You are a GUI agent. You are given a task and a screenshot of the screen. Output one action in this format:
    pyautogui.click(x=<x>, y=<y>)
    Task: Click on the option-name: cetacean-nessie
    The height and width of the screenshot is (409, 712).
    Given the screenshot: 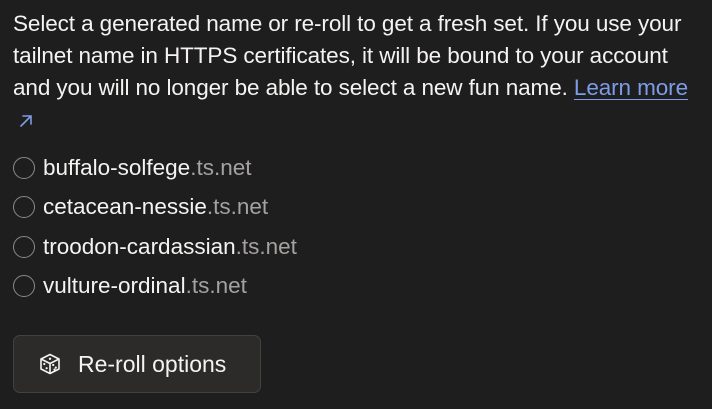 What is the action you would take?
    pyautogui.click(x=125, y=207)
    